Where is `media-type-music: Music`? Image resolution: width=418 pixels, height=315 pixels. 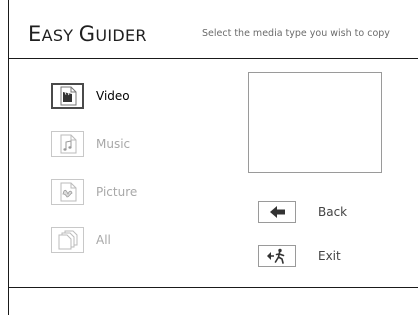 media-type-music: Music is located at coordinates (121, 144).